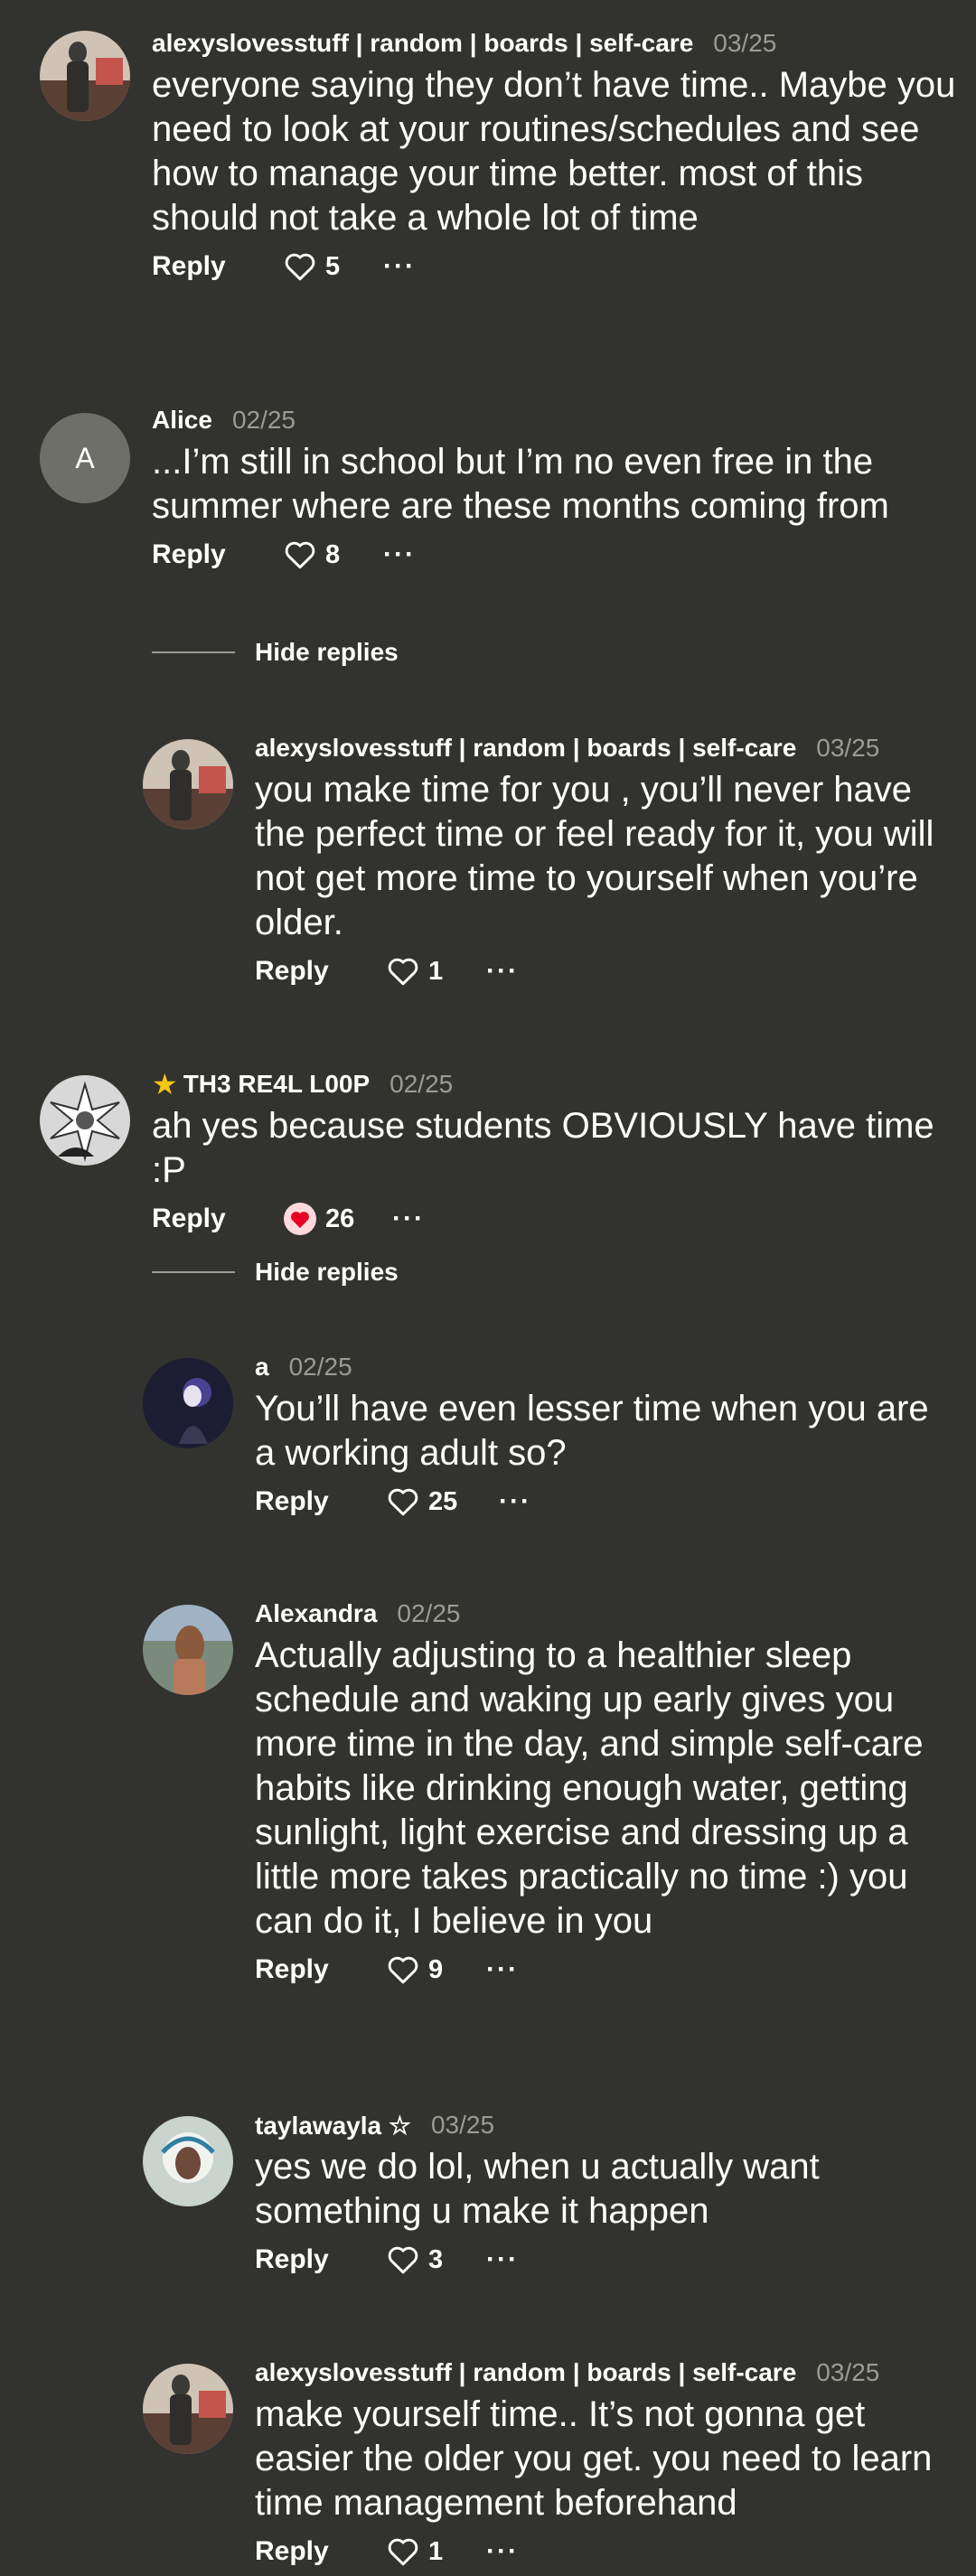 The width and height of the screenshot is (976, 2576). I want to click on like-count: 26, so click(340, 1218).